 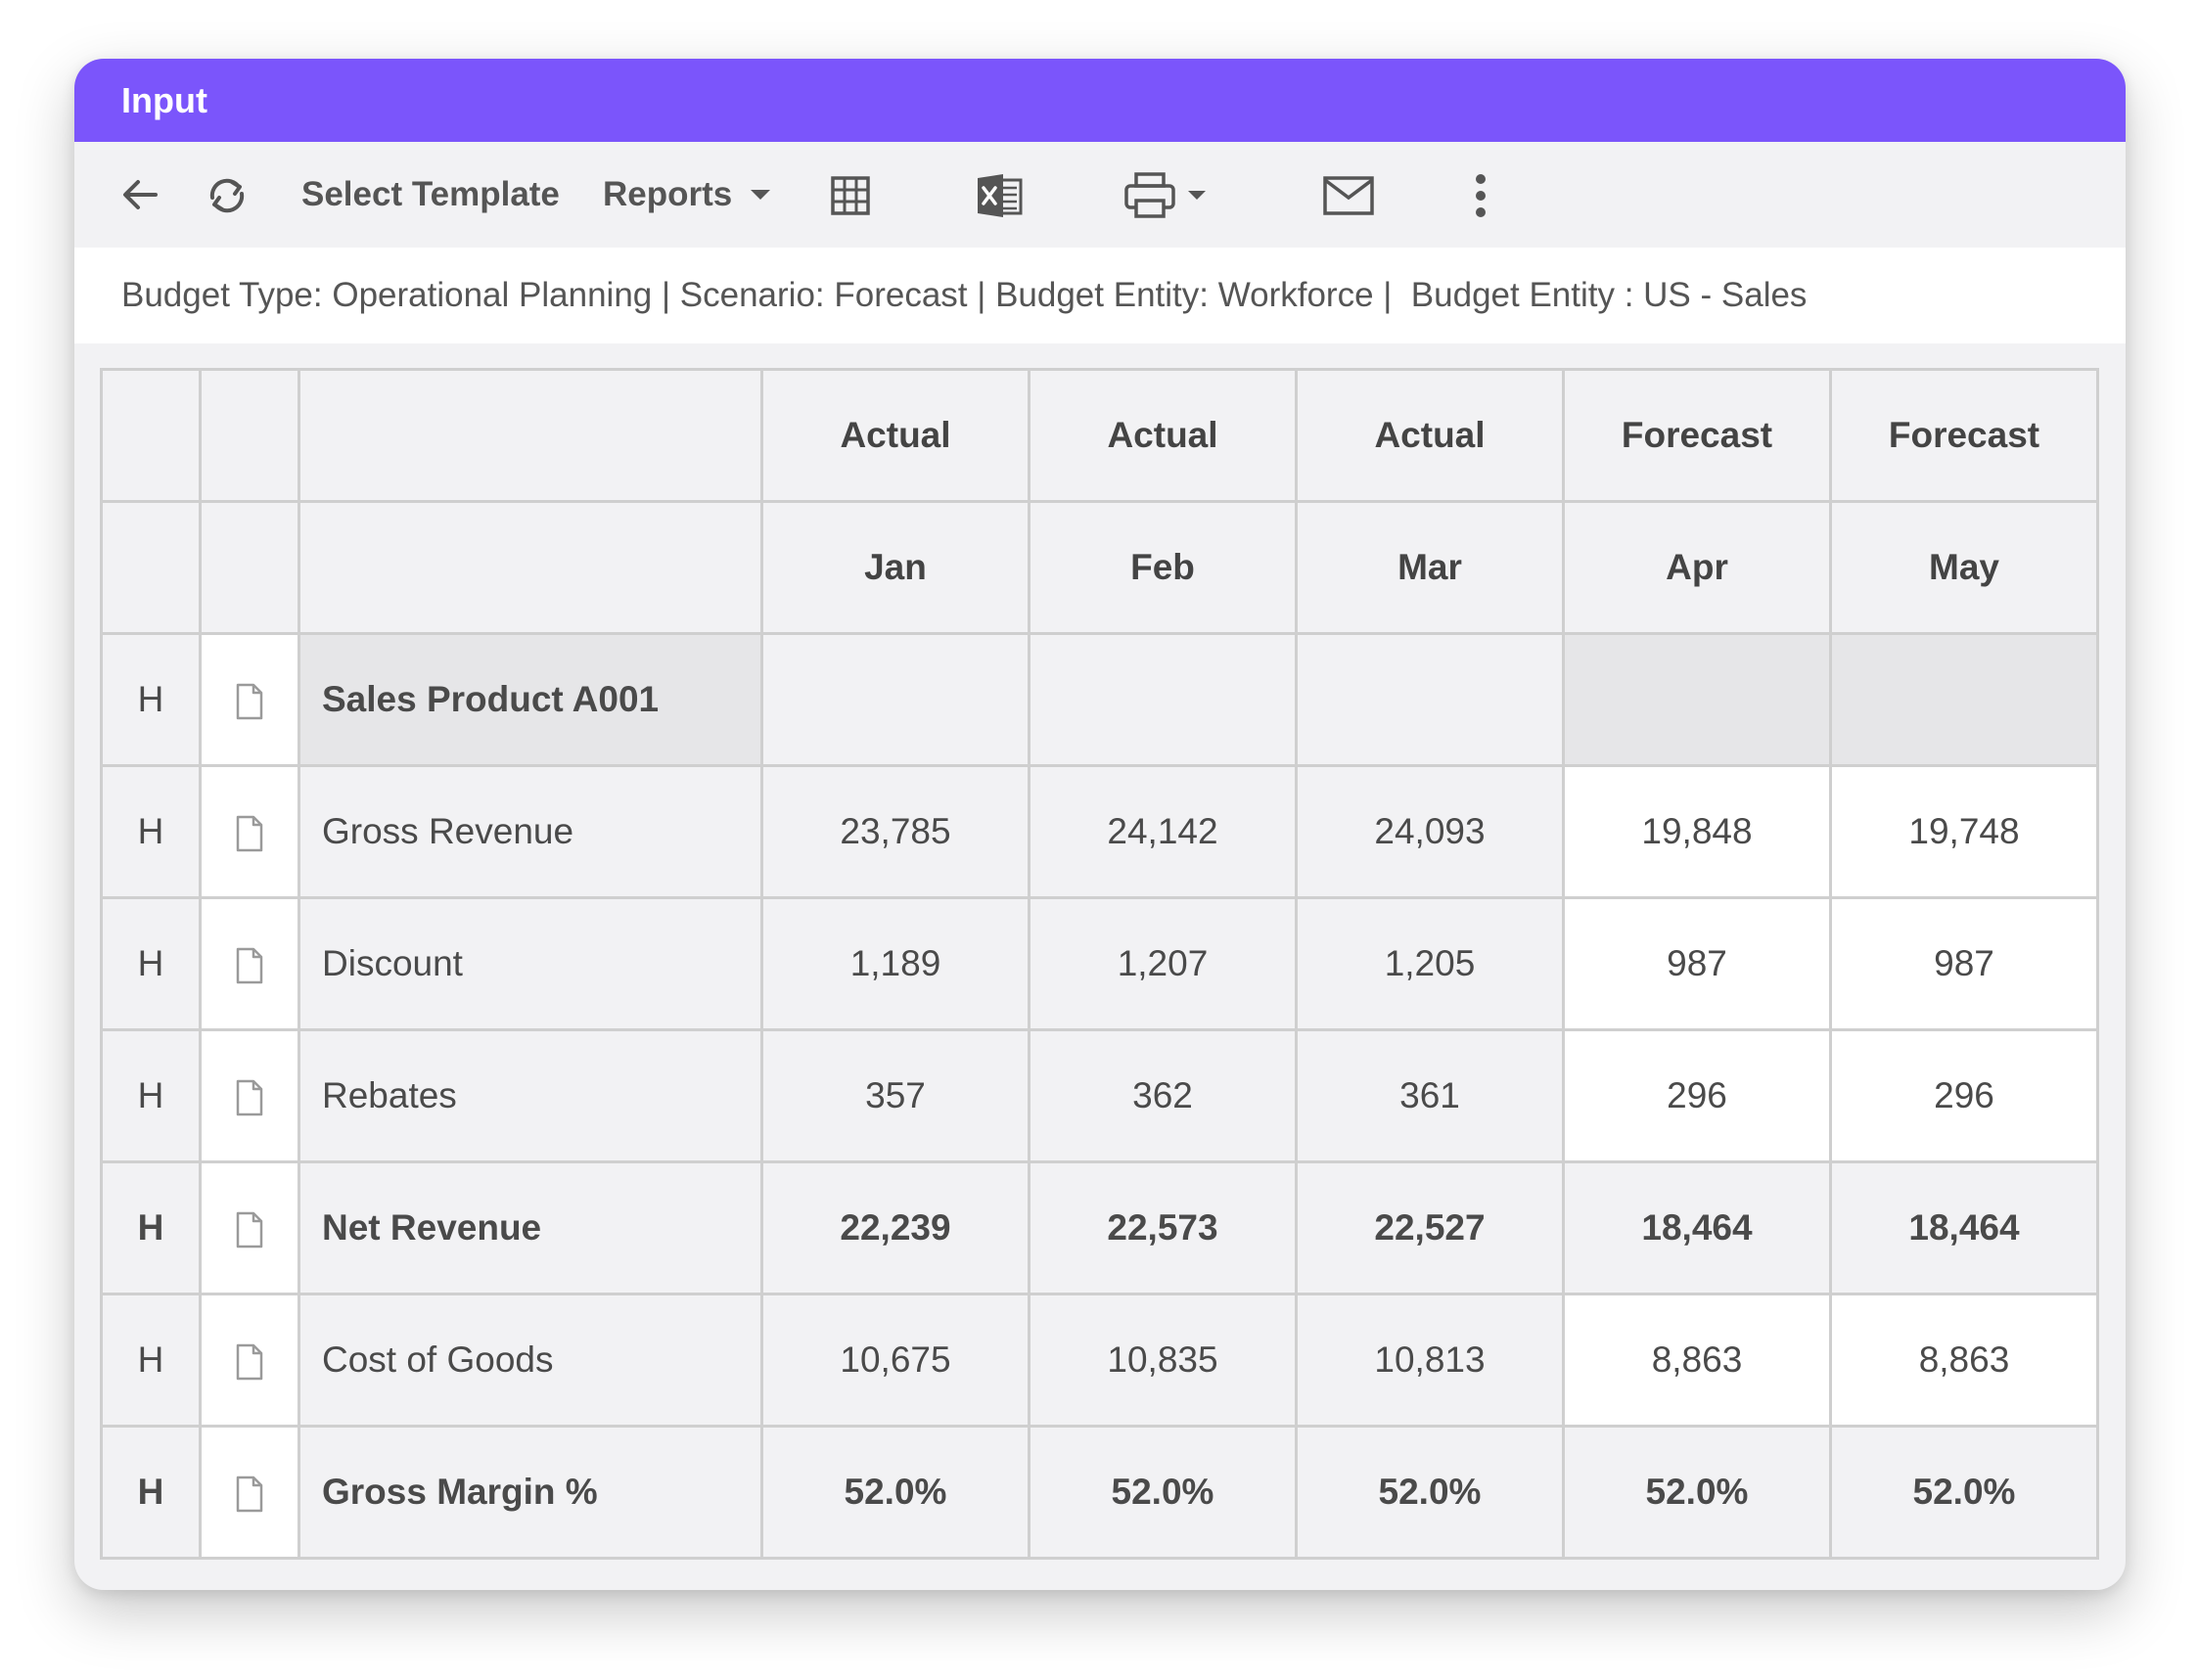 What do you see at coordinates (1697, 567) in the screenshot?
I see `column-header-month: Apr` at bounding box center [1697, 567].